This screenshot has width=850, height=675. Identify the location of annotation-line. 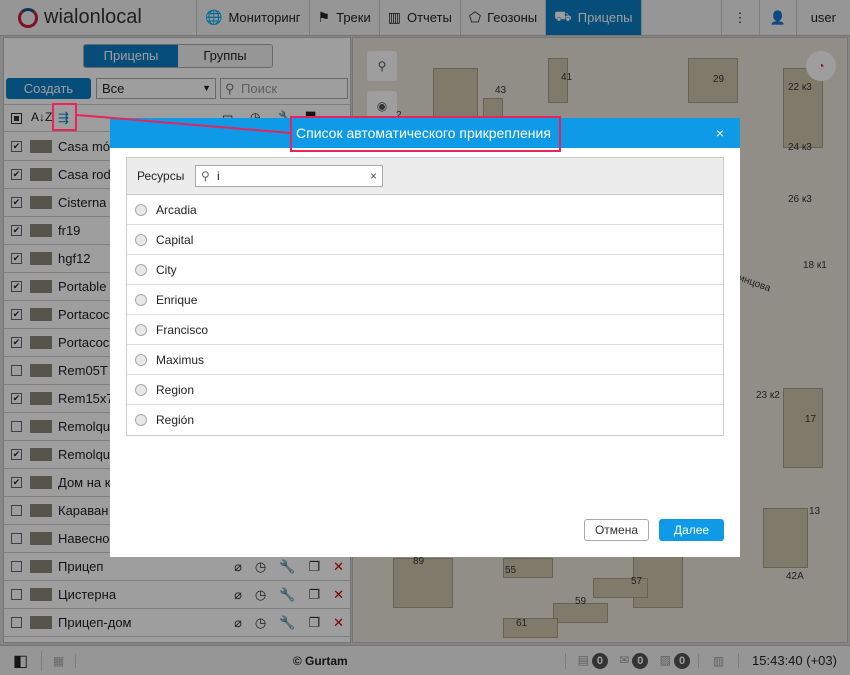
(184, 124).